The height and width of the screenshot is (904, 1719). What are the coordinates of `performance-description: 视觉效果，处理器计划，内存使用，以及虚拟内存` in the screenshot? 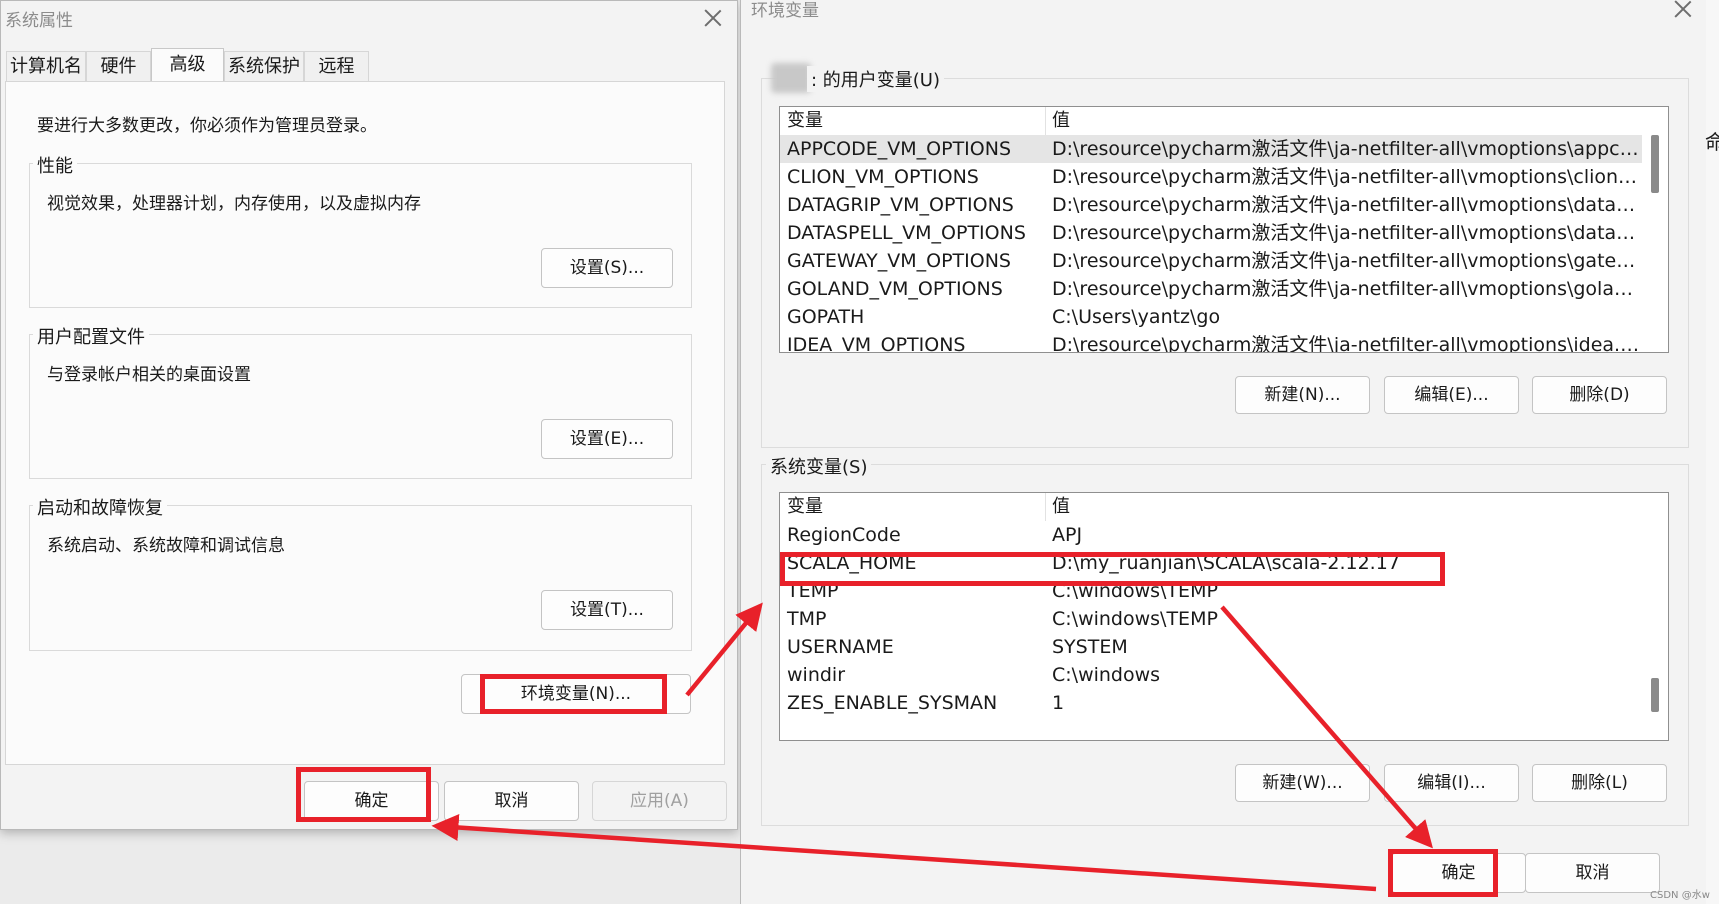 It's located at (234, 204).